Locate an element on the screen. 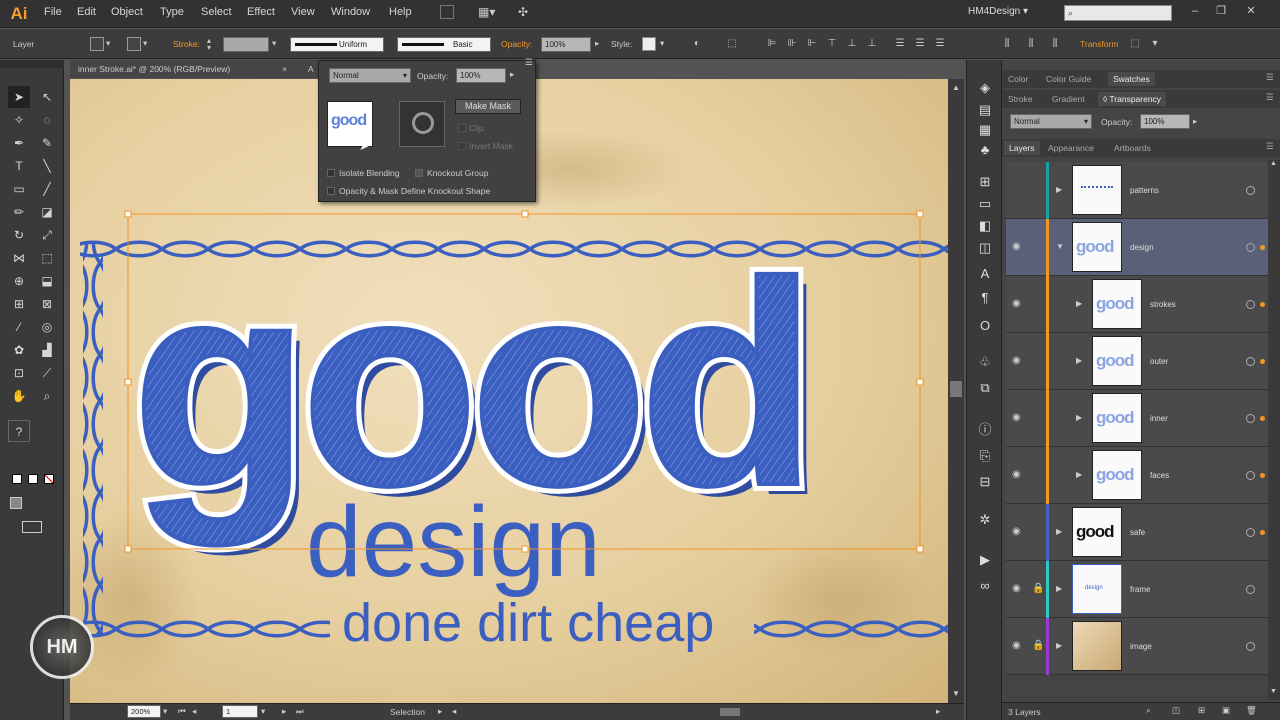 The height and width of the screenshot is (720, 1280). menu-file: File is located at coordinates (53, 12).